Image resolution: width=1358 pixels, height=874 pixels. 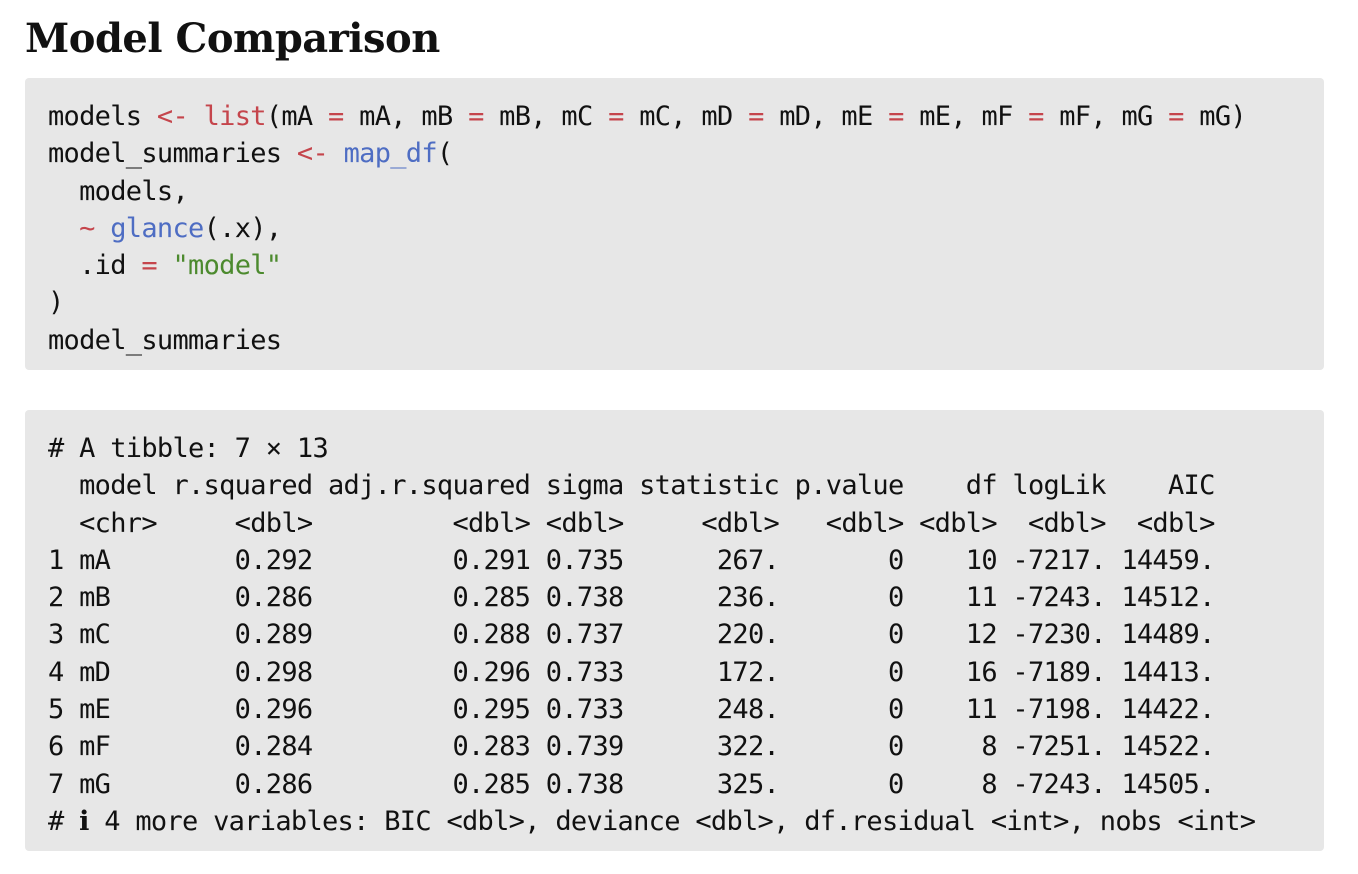 What do you see at coordinates (102, 116) in the screenshot?
I see `code-token-plain: models` at bounding box center [102, 116].